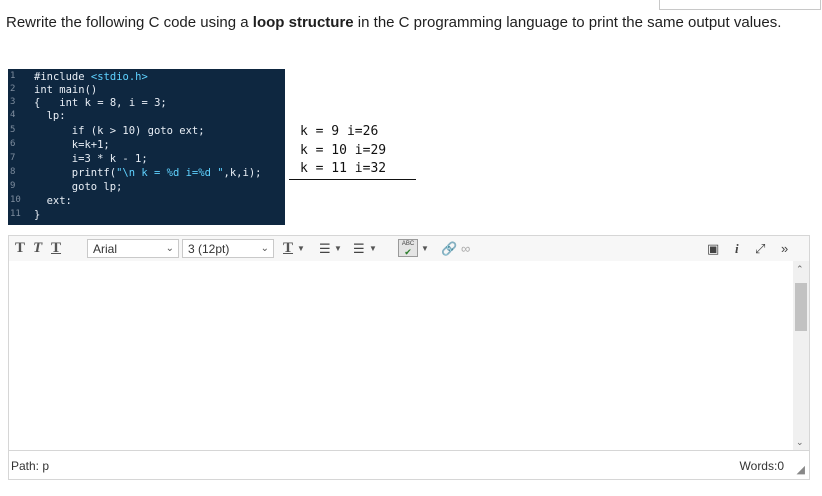 This screenshot has height=496, width=822. I want to click on font-family-value: Arial, so click(105, 249).